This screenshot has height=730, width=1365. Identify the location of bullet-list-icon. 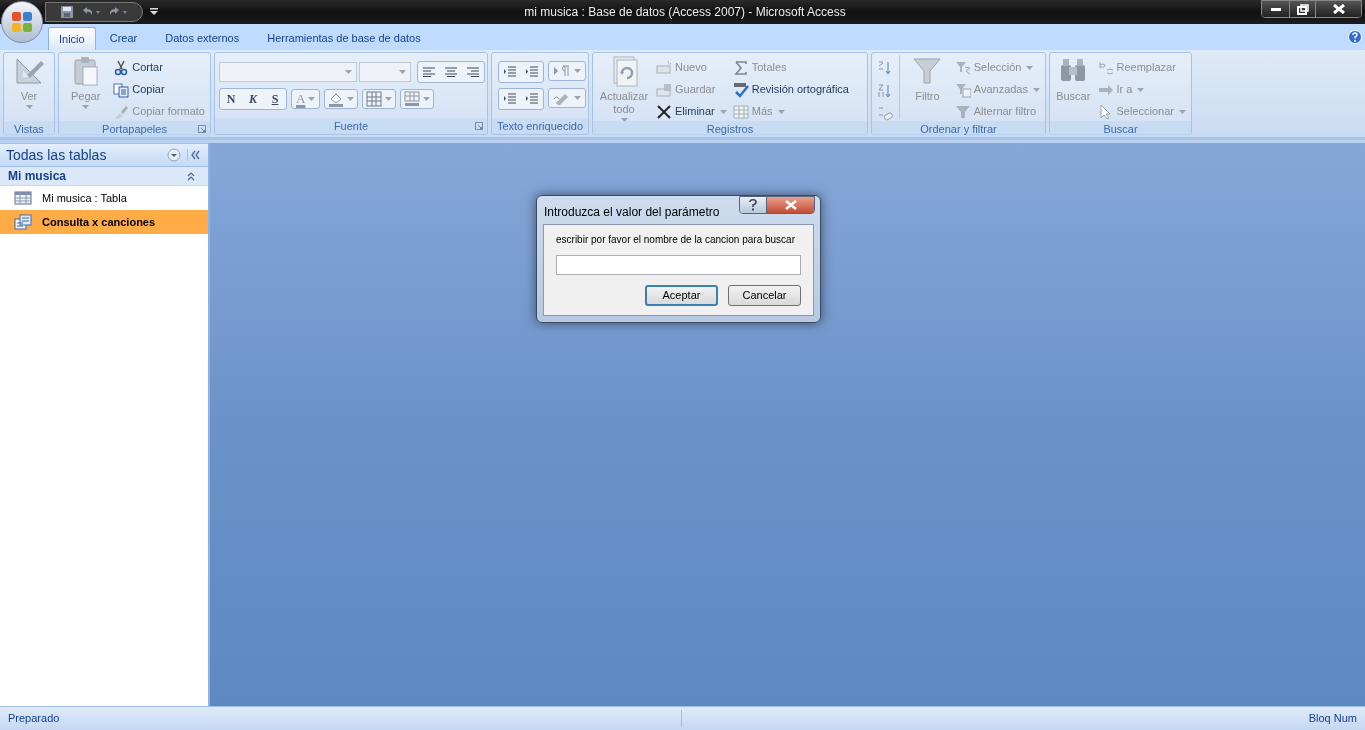
(532, 99).